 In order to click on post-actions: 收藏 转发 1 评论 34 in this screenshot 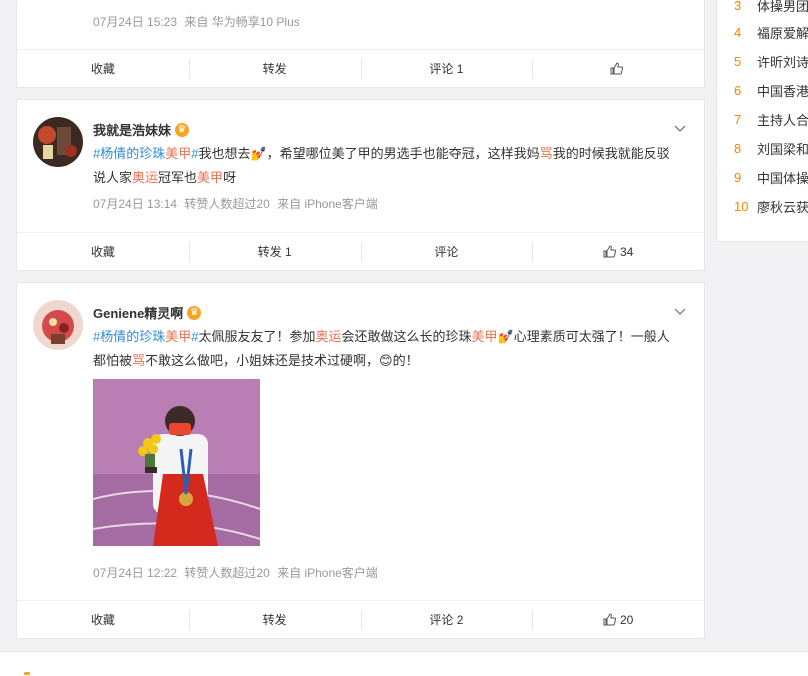, I will do `click(360, 251)`.